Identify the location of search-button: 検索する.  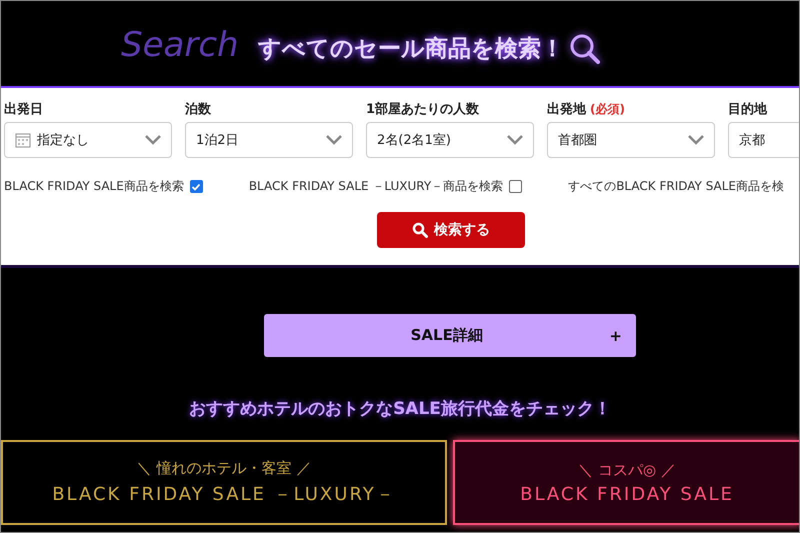
(451, 230).